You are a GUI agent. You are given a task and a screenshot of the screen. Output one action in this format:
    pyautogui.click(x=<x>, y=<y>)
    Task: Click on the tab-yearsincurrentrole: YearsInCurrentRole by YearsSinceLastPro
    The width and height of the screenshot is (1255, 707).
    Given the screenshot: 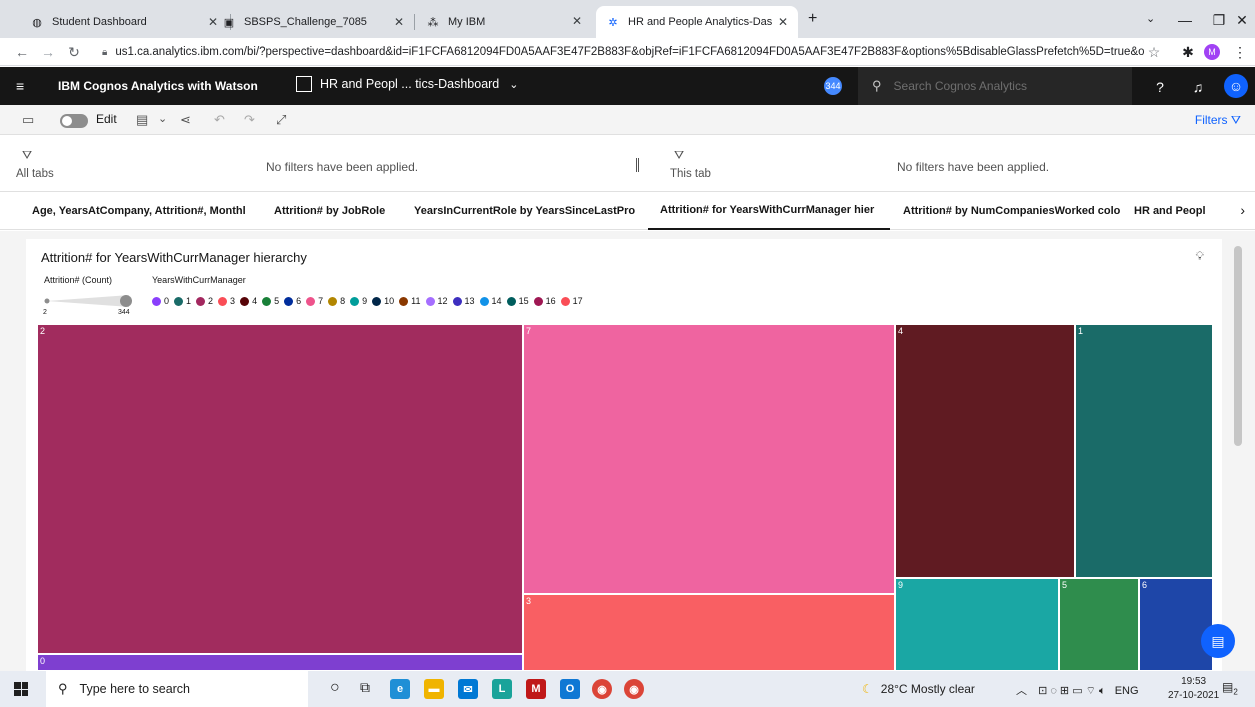 What is the action you would take?
    pyautogui.click(x=526, y=211)
    